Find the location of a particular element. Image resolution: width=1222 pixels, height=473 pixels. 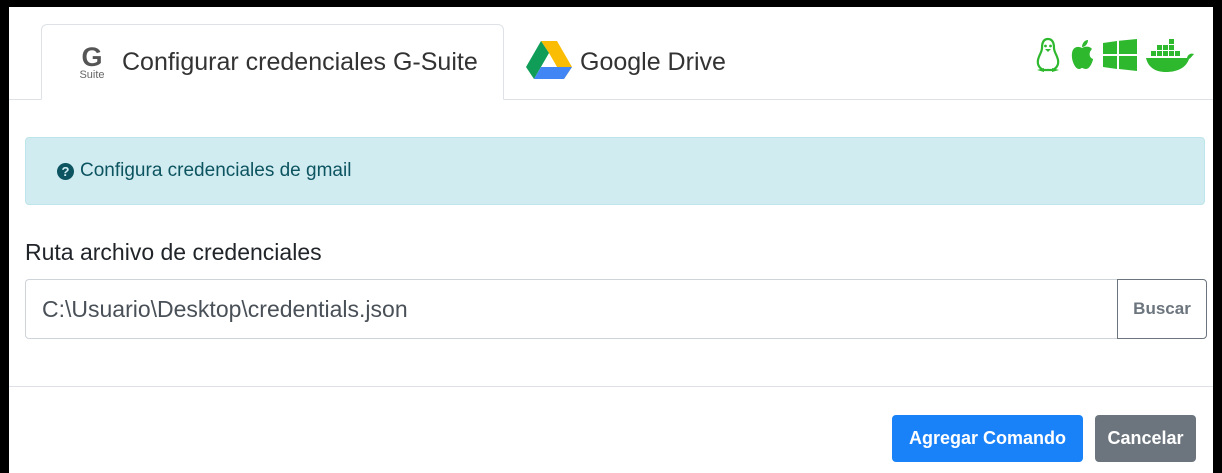

platform-icons is located at coordinates (1115, 57).